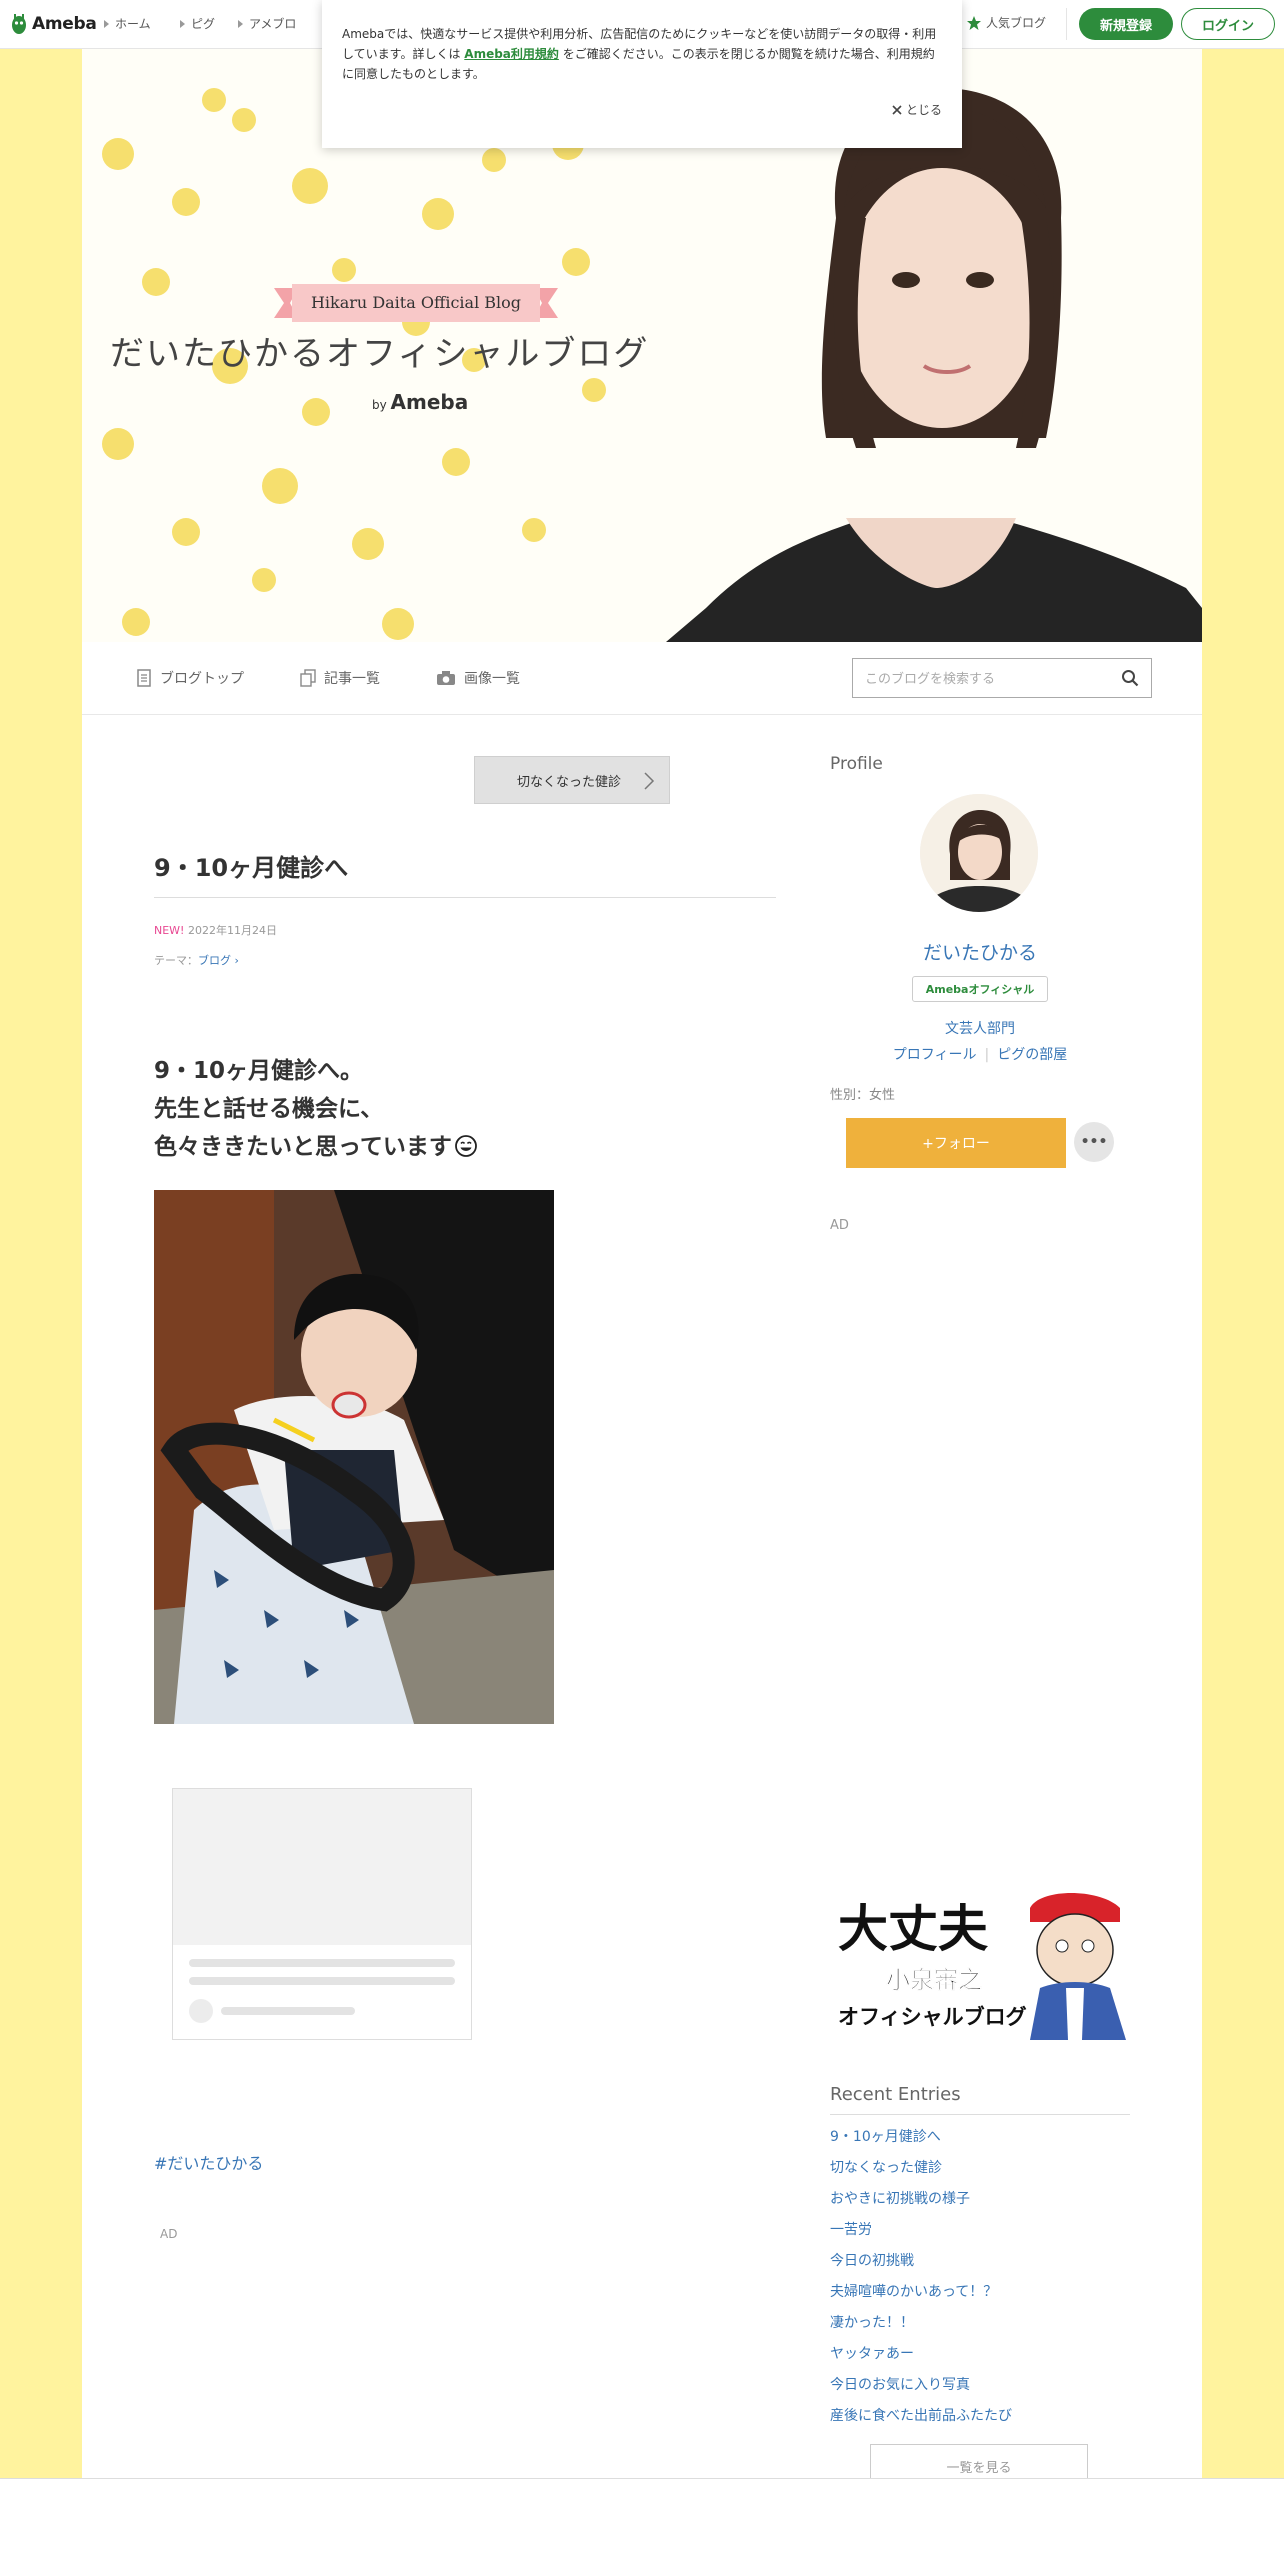 The width and height of the screenshot is (1284, 2569). I want to click on cookie-close-button: とじる, so click(917, 109).